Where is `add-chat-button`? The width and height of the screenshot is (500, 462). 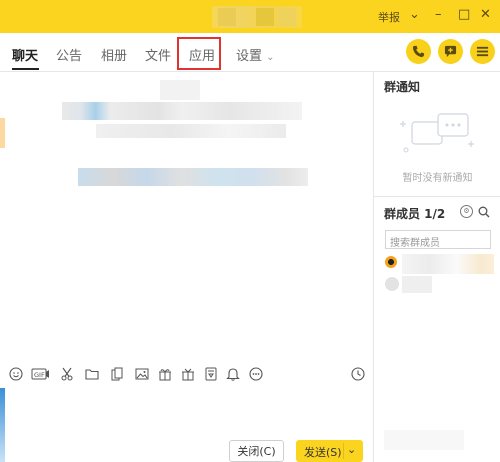
add-chat-button is located at coordinates (450, 51).